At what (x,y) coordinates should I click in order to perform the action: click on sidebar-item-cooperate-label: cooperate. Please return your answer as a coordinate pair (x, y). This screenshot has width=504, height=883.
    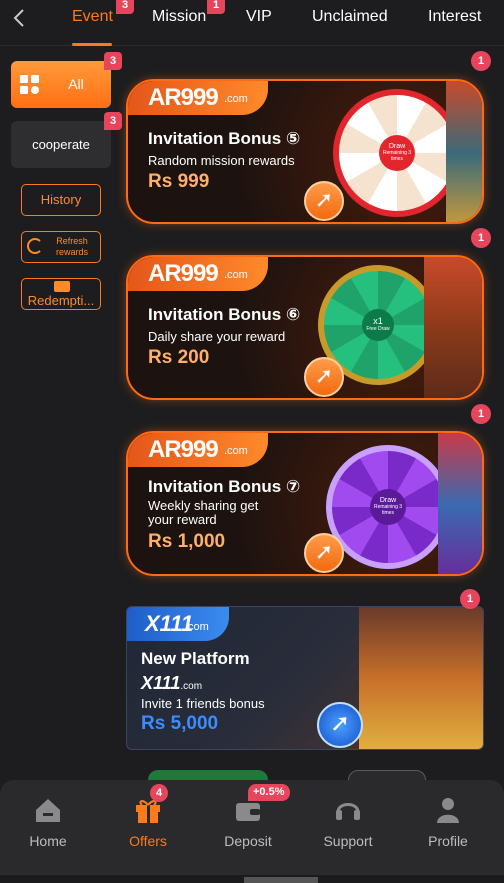
    Looking at the image, I should click on (61, 144).